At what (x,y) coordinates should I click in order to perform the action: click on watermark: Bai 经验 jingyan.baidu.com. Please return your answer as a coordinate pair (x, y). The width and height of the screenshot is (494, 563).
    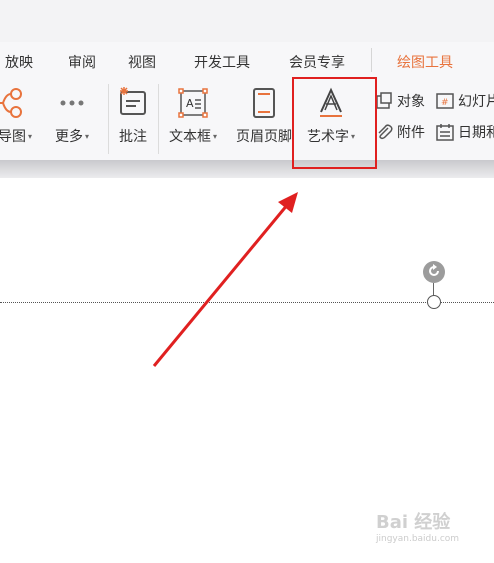
    Looking at the image, I should click on (417, 526).